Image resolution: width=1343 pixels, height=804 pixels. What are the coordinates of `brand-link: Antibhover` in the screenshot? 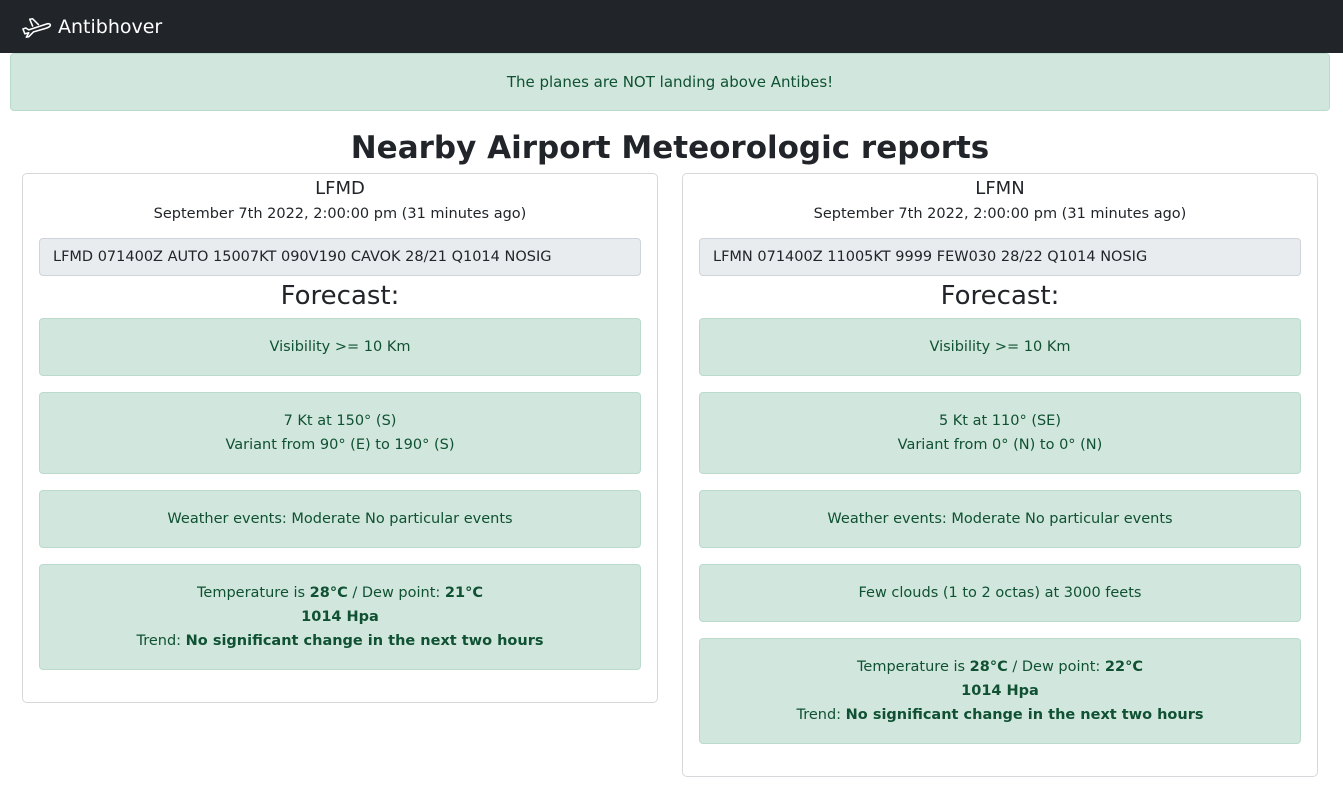 It's located at (91, 27).